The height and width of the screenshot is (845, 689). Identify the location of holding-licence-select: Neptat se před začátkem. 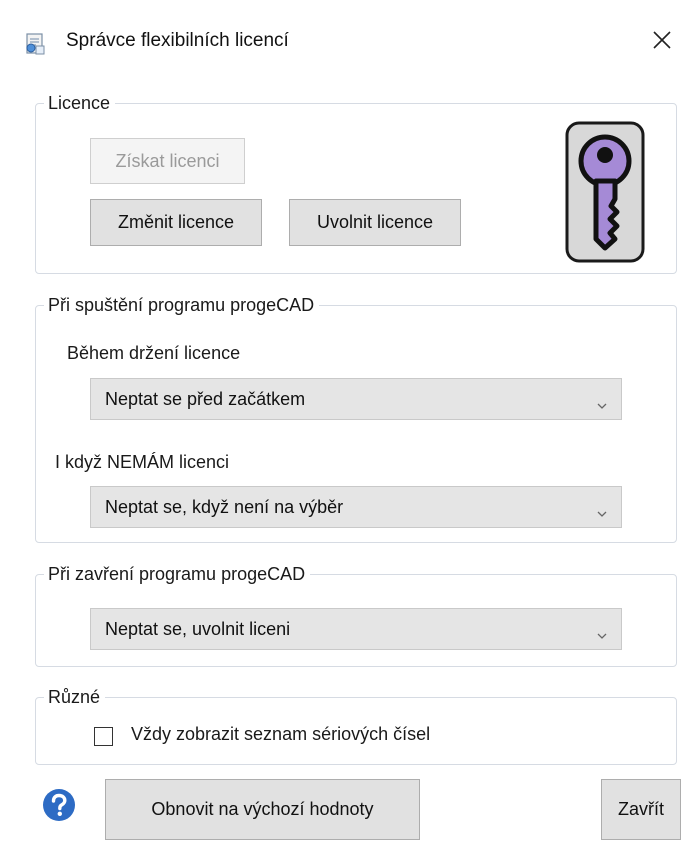
(356, 399).